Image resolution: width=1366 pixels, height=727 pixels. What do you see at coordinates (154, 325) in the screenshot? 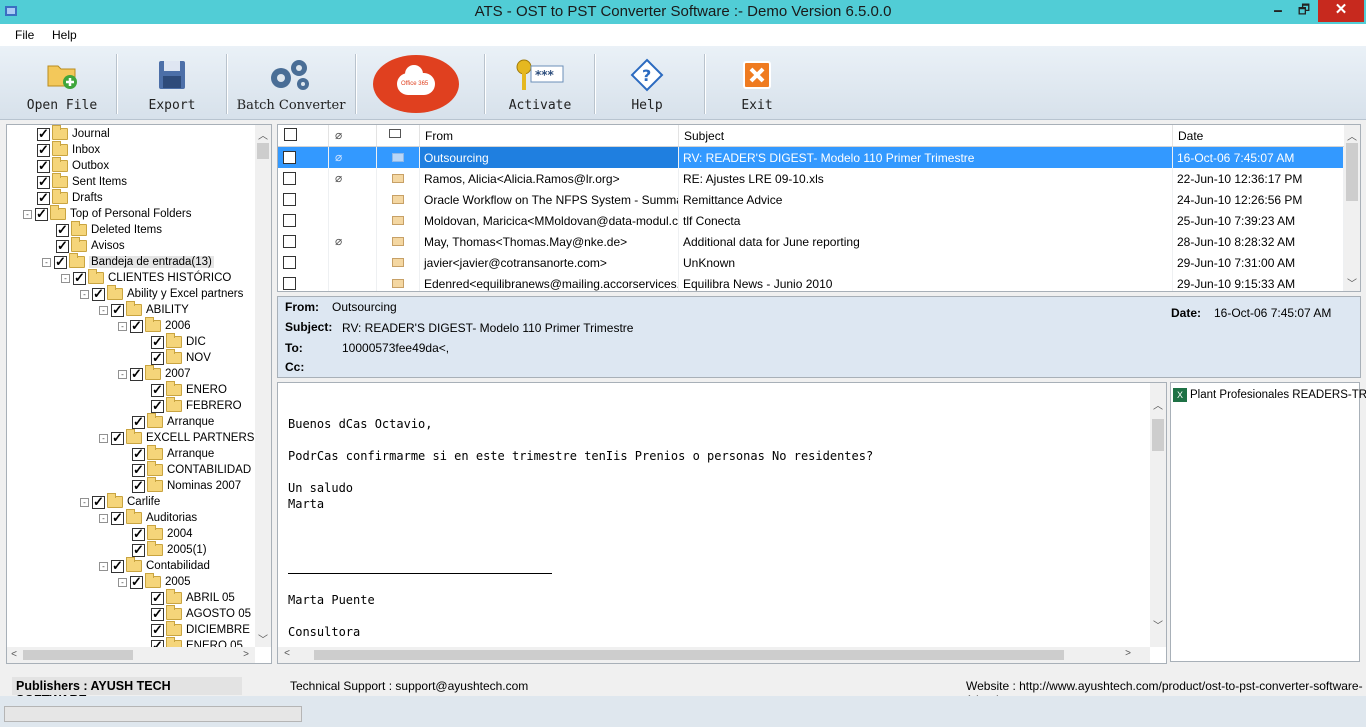
I see `tree-item: - 2006` at bounding box center [154, 325].